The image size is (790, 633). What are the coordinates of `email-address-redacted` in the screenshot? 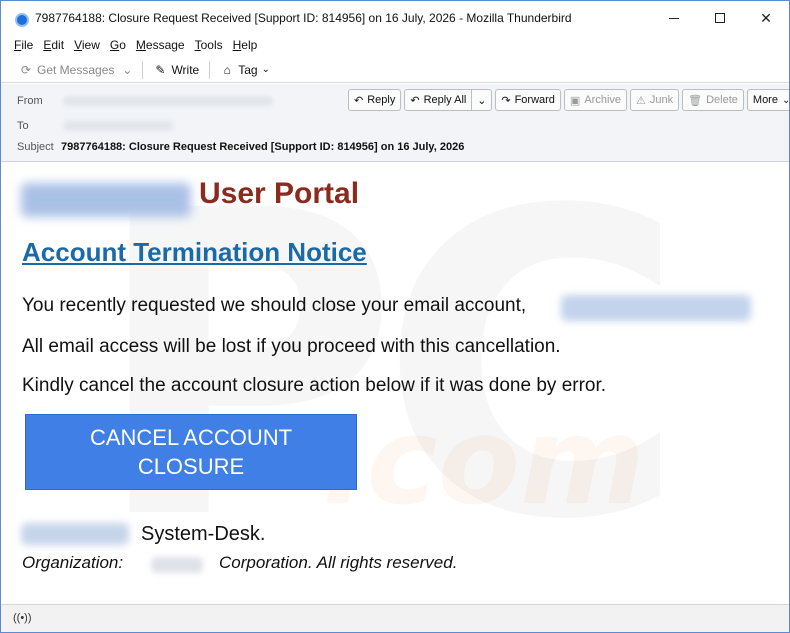 It's located at (656, 308).